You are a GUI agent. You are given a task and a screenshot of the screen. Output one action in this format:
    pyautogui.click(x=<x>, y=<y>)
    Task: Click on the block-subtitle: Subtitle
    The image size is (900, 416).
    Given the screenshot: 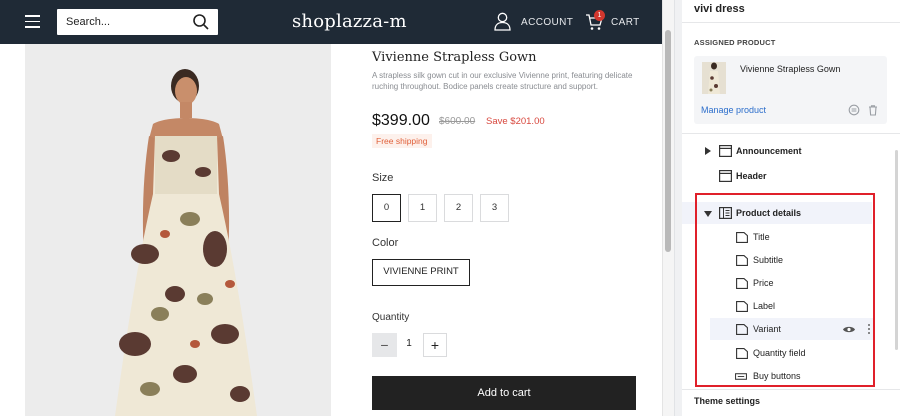 What is the action you would take?
    pyautogui.click(x=777, y=260)
    